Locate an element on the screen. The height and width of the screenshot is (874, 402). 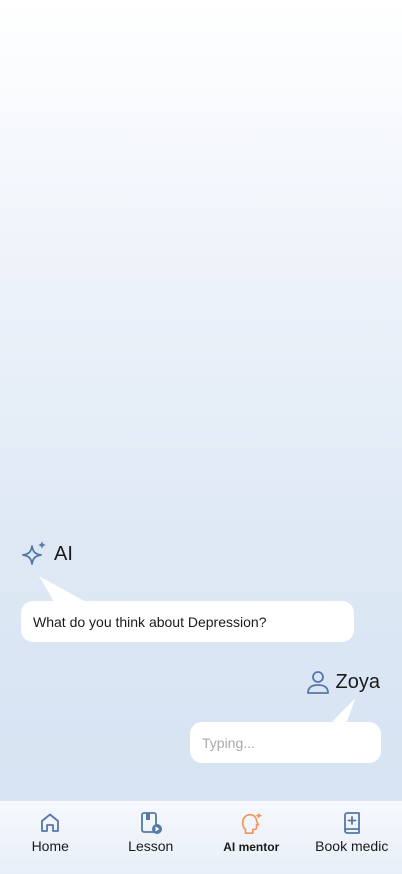
nav-label-ai-mentor: AI mentor is located at coordinates (251, 847).